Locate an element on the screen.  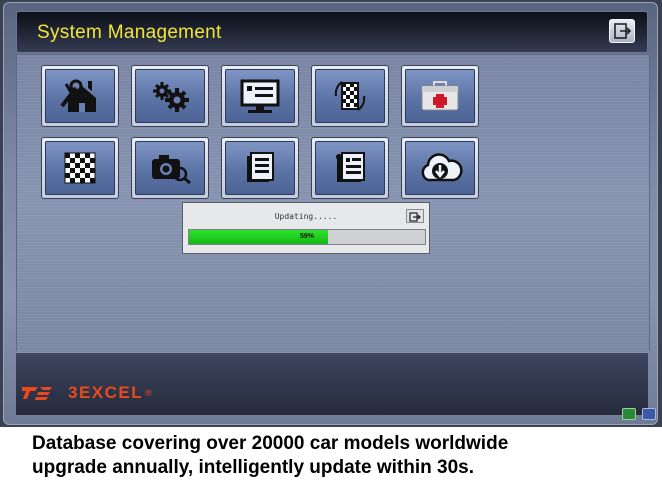
speaker-icon is located at coordinates (629, 414).